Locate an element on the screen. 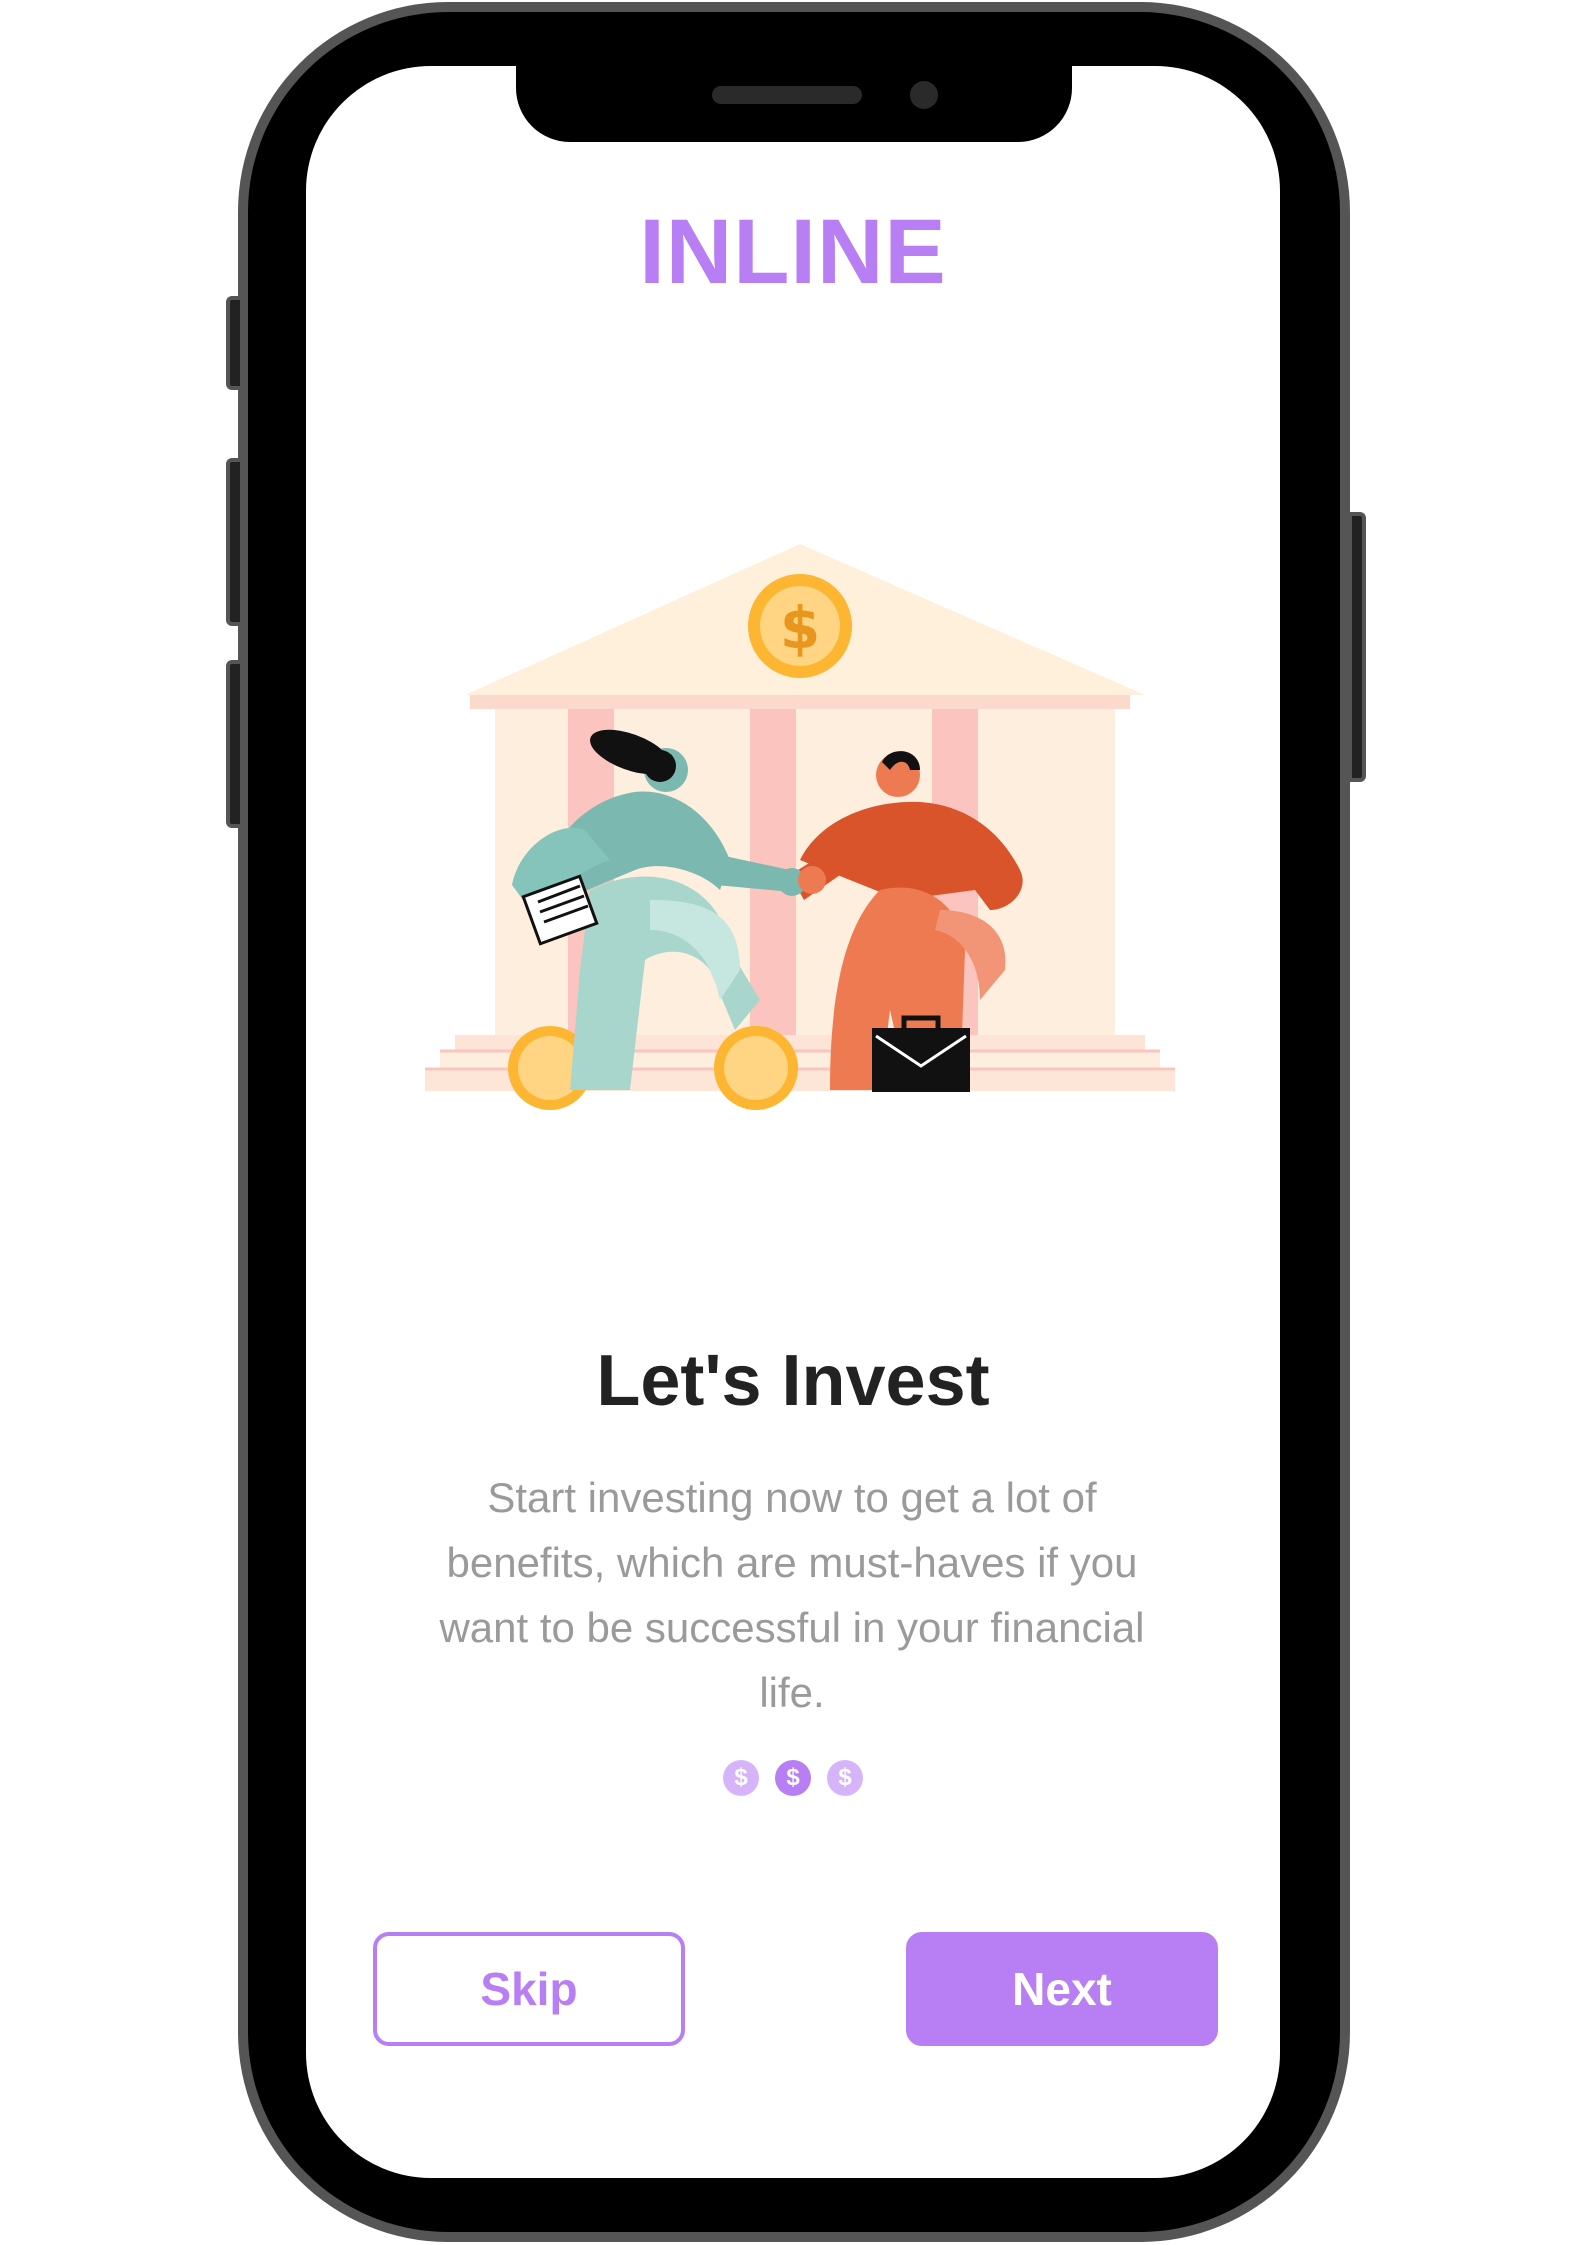 Image resolution: width=1587 pixels, height=2245 pixels. skip-button: Skip is located at coordinates (529, 1989).